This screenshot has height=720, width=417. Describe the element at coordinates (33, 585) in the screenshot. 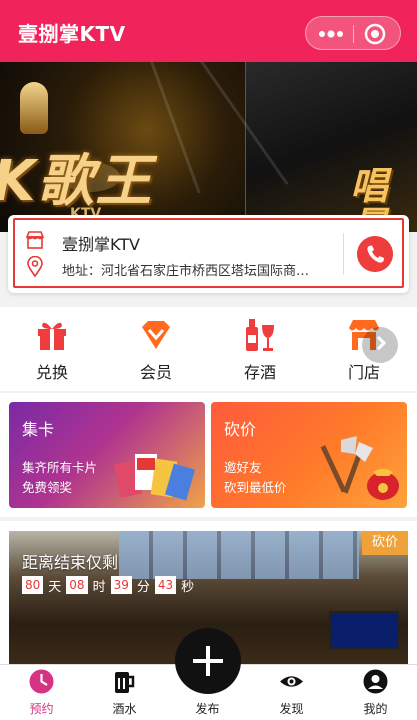

I see `countdown-days: 80` at that location.